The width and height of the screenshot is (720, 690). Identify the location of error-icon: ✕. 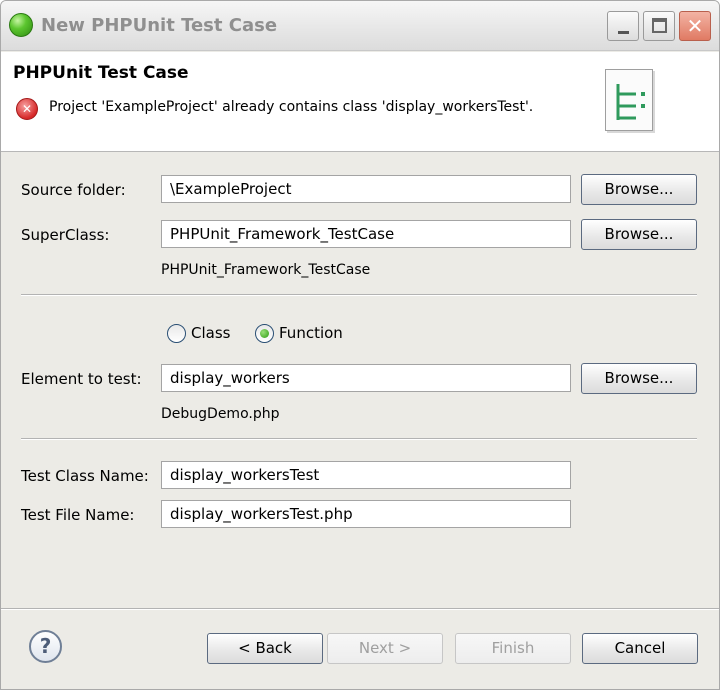
(27, 109).